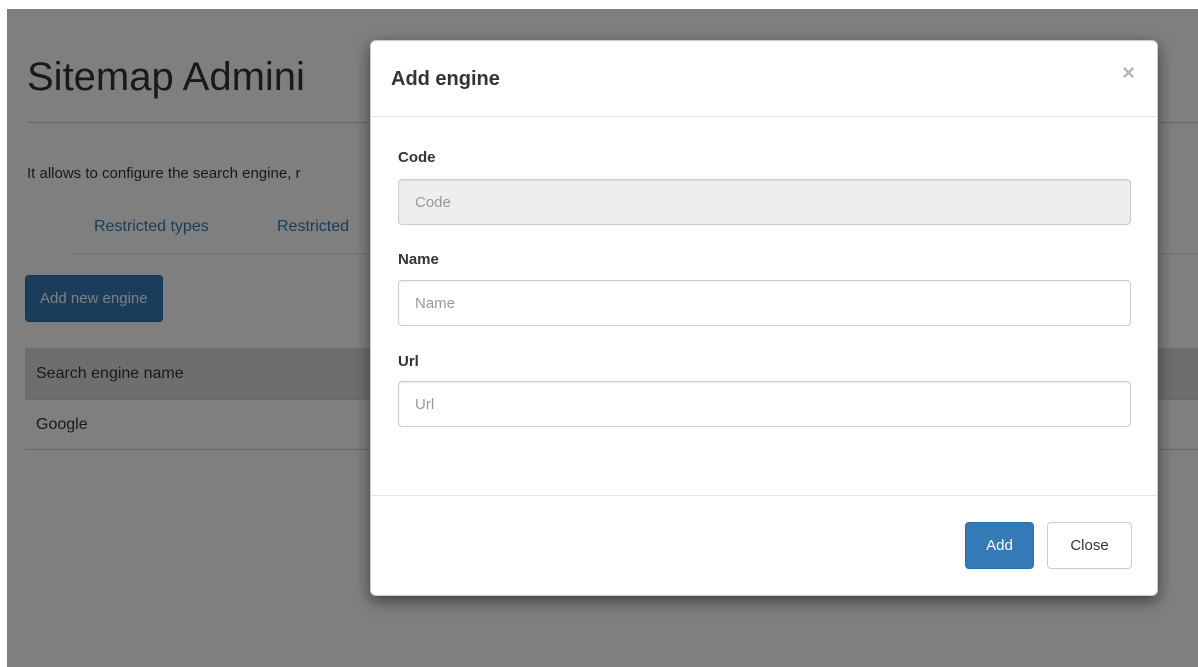 This screenshot has width=1198, height=667. What do you see at coordinates (764, 303) in the screenshot?
I see `name-field` at bounding box center [764, 303].